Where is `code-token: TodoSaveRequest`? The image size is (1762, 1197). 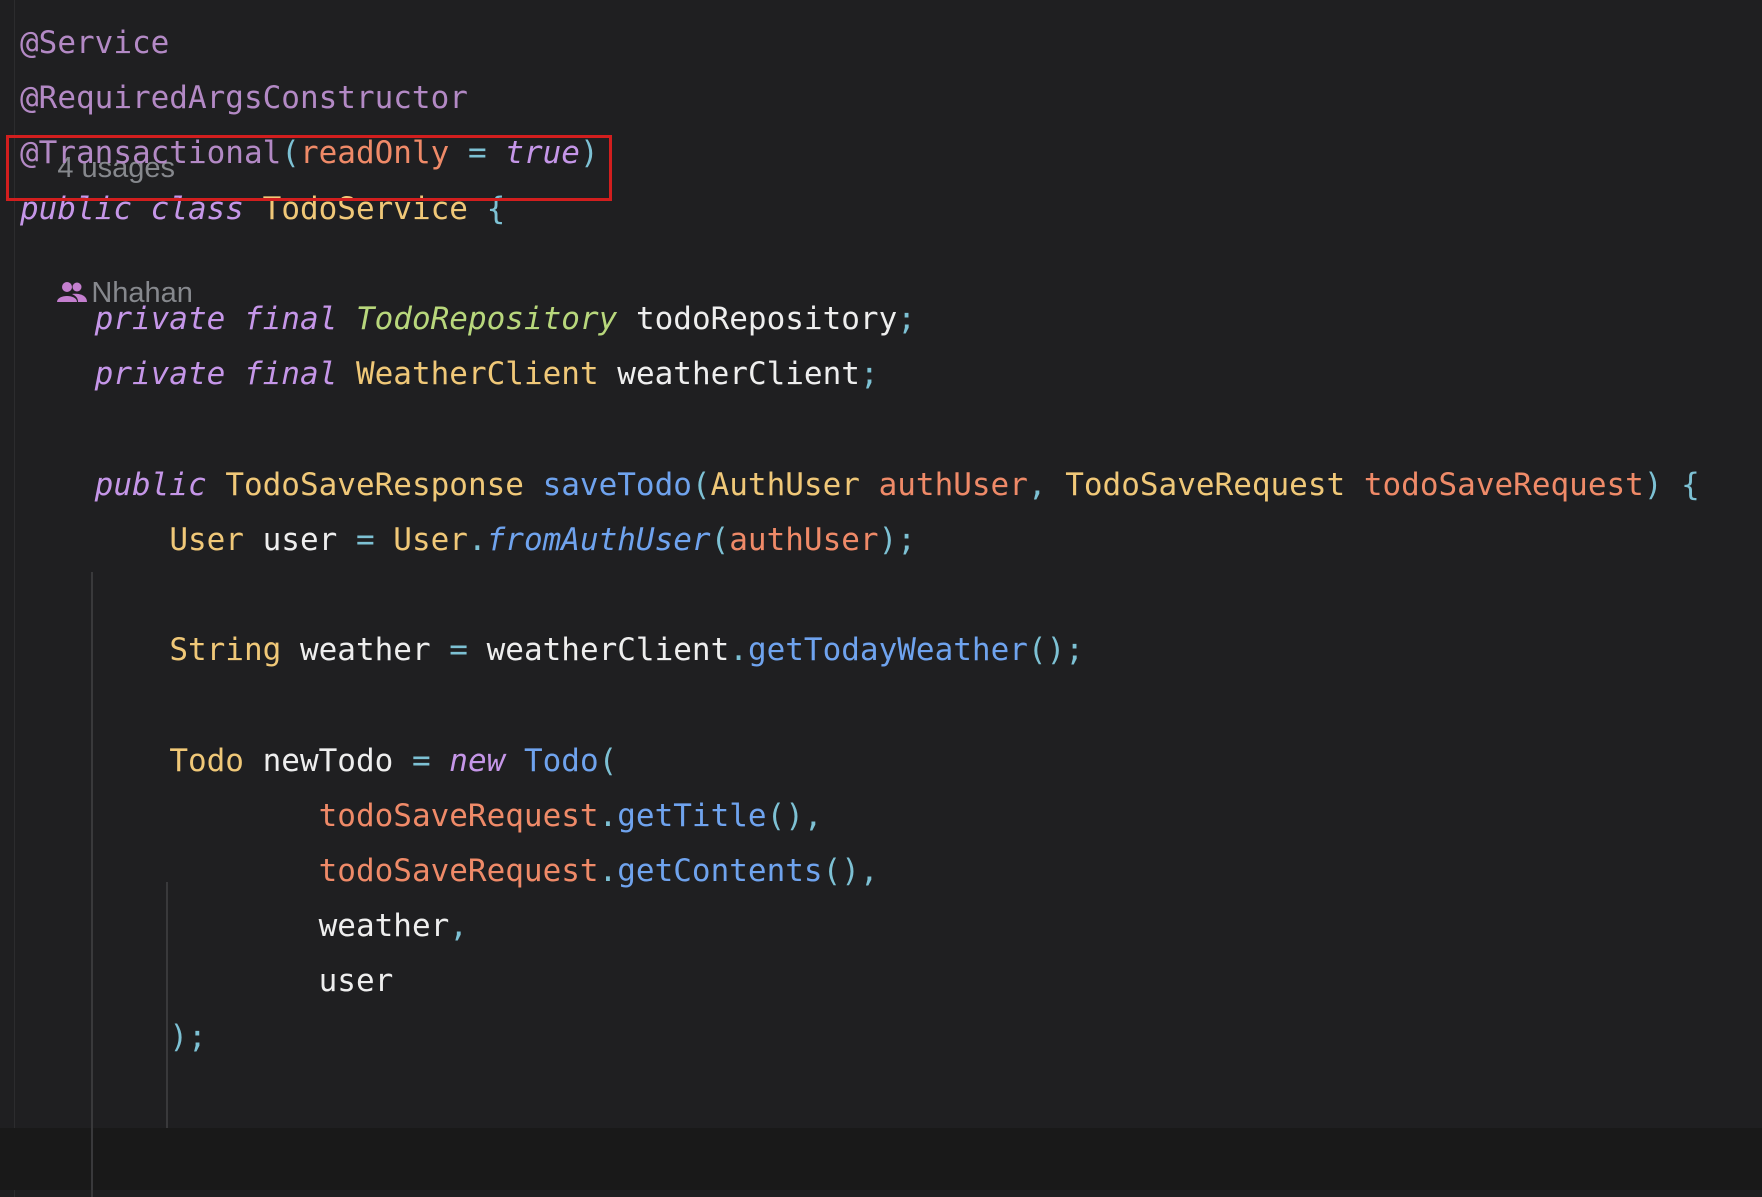
code-token: TodoSaveRequest is located at coordinates (1205, 484).